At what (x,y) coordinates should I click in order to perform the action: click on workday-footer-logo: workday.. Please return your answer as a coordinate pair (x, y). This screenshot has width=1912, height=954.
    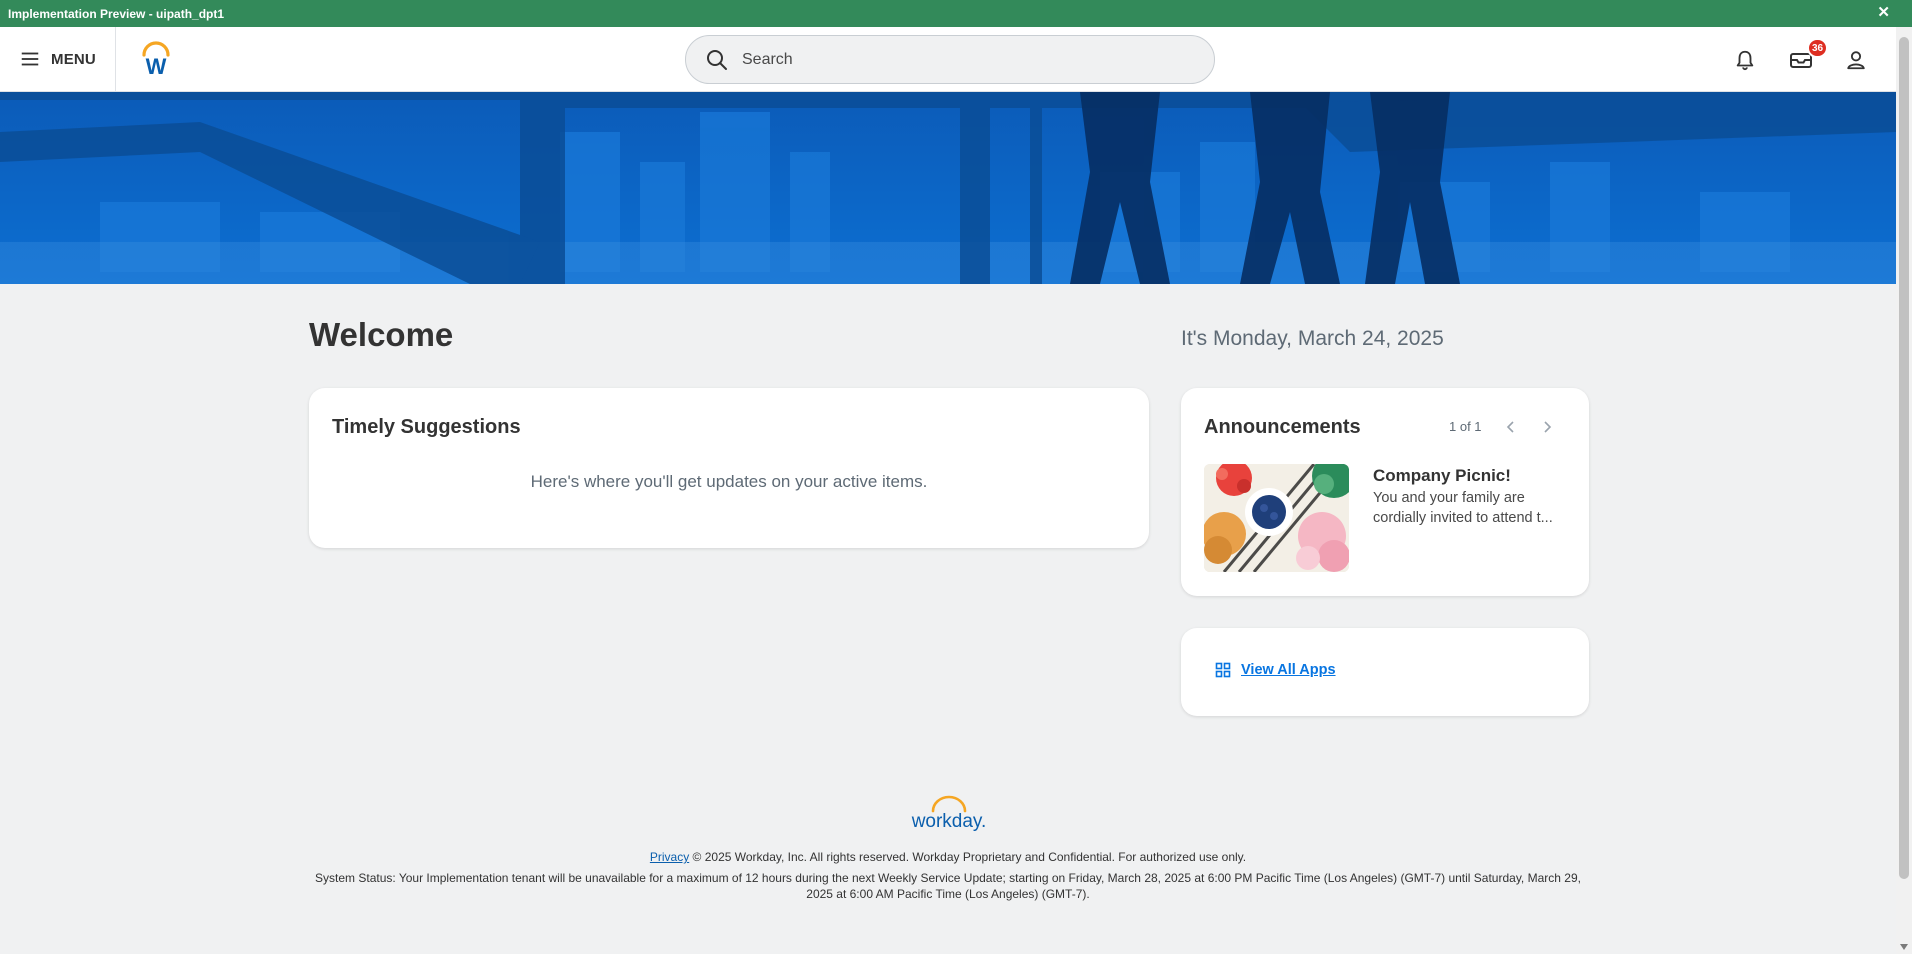
    Looking at the image, I should click on (949, 813).